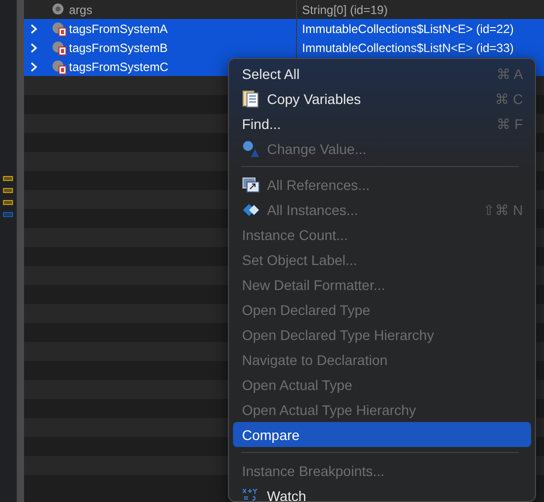  Describe the element at coordinates (118, 67) in the screenshot. I see `variable-name: tagsFromSystemC` at that location.